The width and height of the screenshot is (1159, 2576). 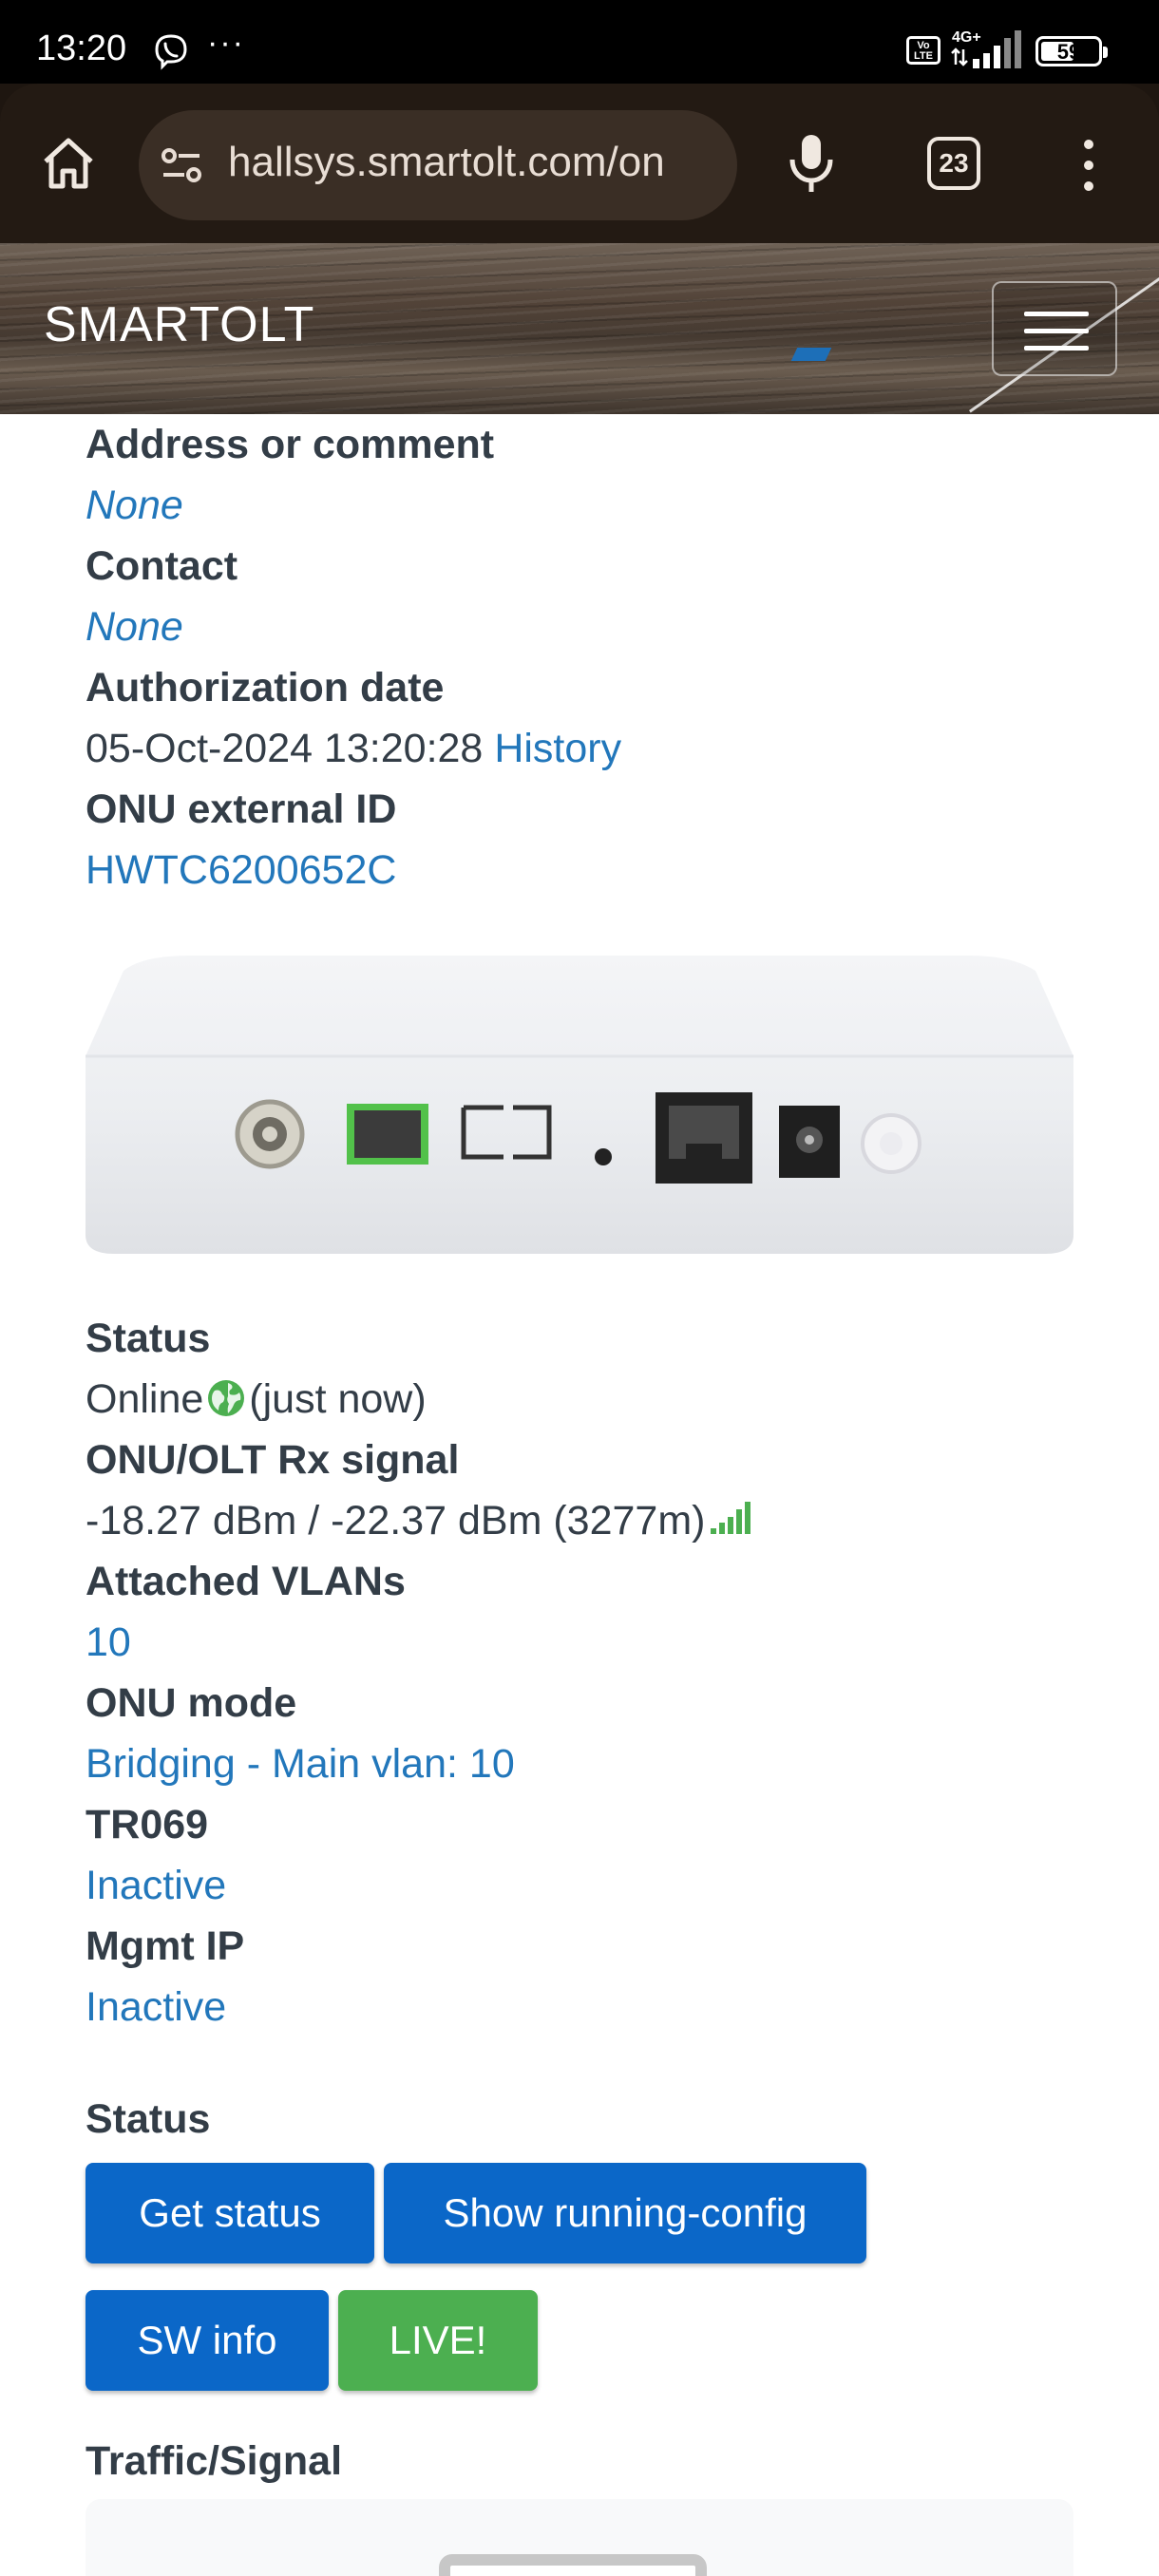 What do you see at coordinates (580, 1763) in the screenshot?
I see `onu-mode-value: Bridging - Main vlan: 10` at bounding box center [580, 1763].